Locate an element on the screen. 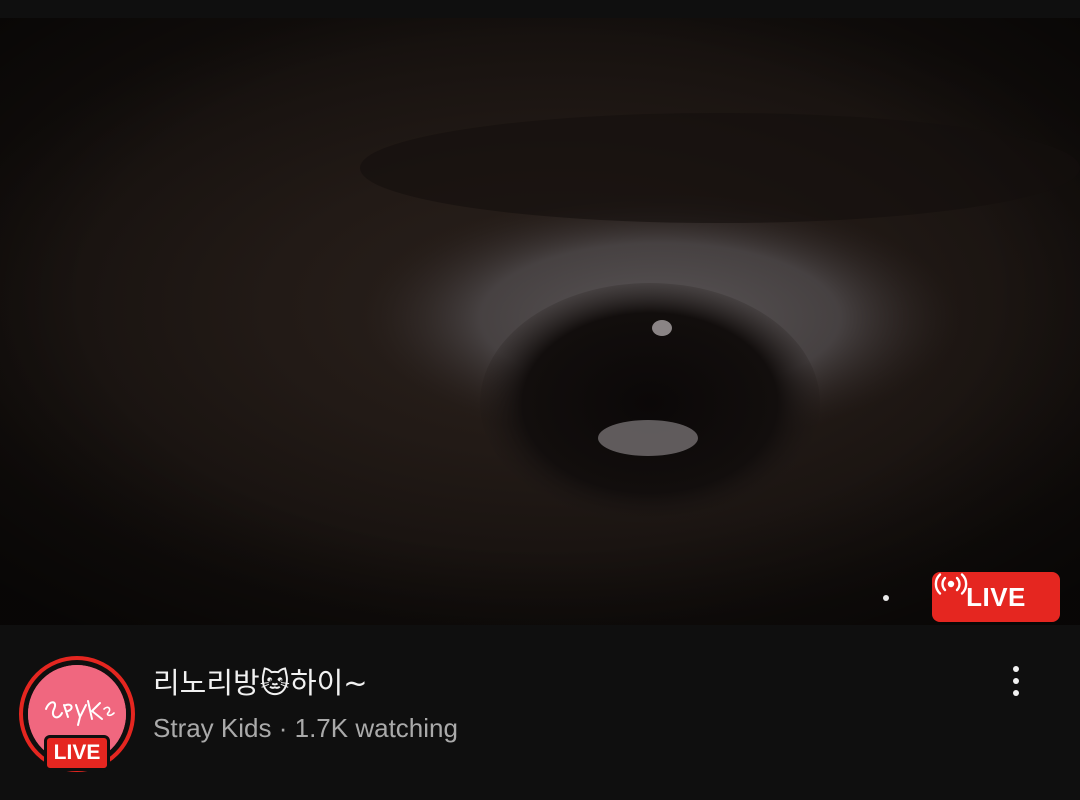  channel-avatar-wrapper: LIVE is located at coordinates (77, 714).